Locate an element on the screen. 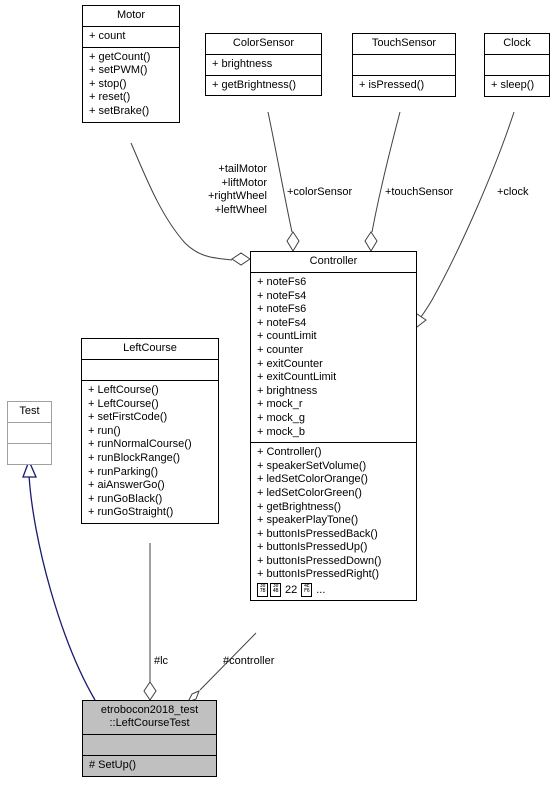  class-box-touchsensor: TouchSensor + isPressed() is located at coordinates (404, 65).